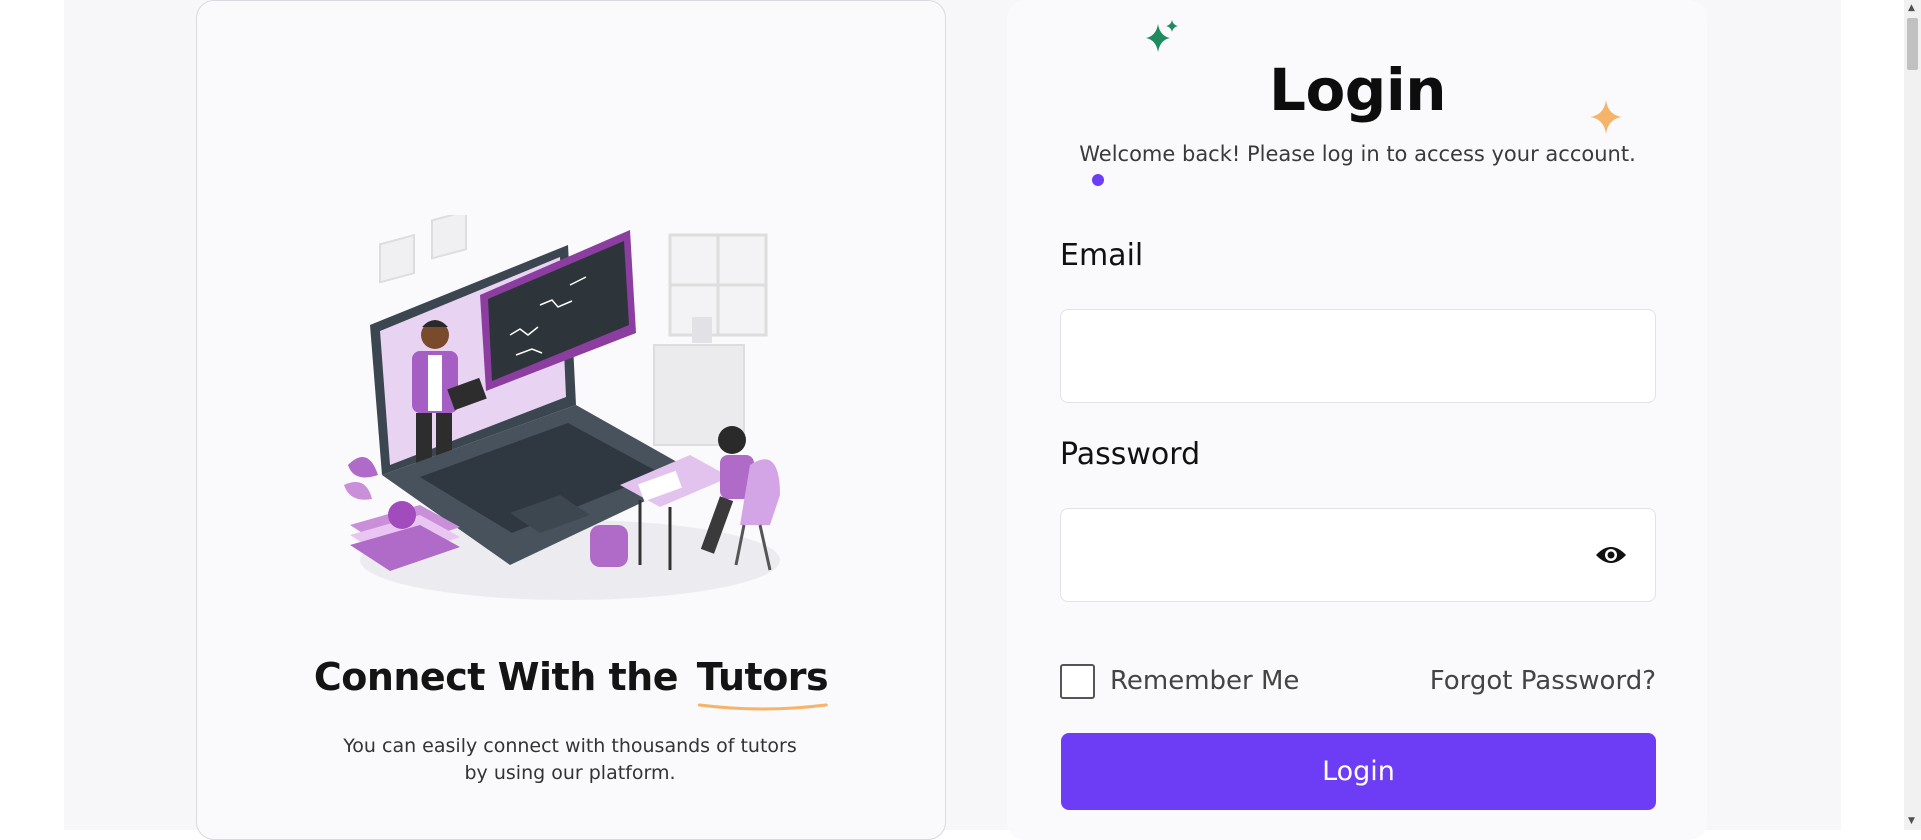  Describe the element at coordinates (1358, 771) in the screenshot. I see `login-button: Login` at that location.